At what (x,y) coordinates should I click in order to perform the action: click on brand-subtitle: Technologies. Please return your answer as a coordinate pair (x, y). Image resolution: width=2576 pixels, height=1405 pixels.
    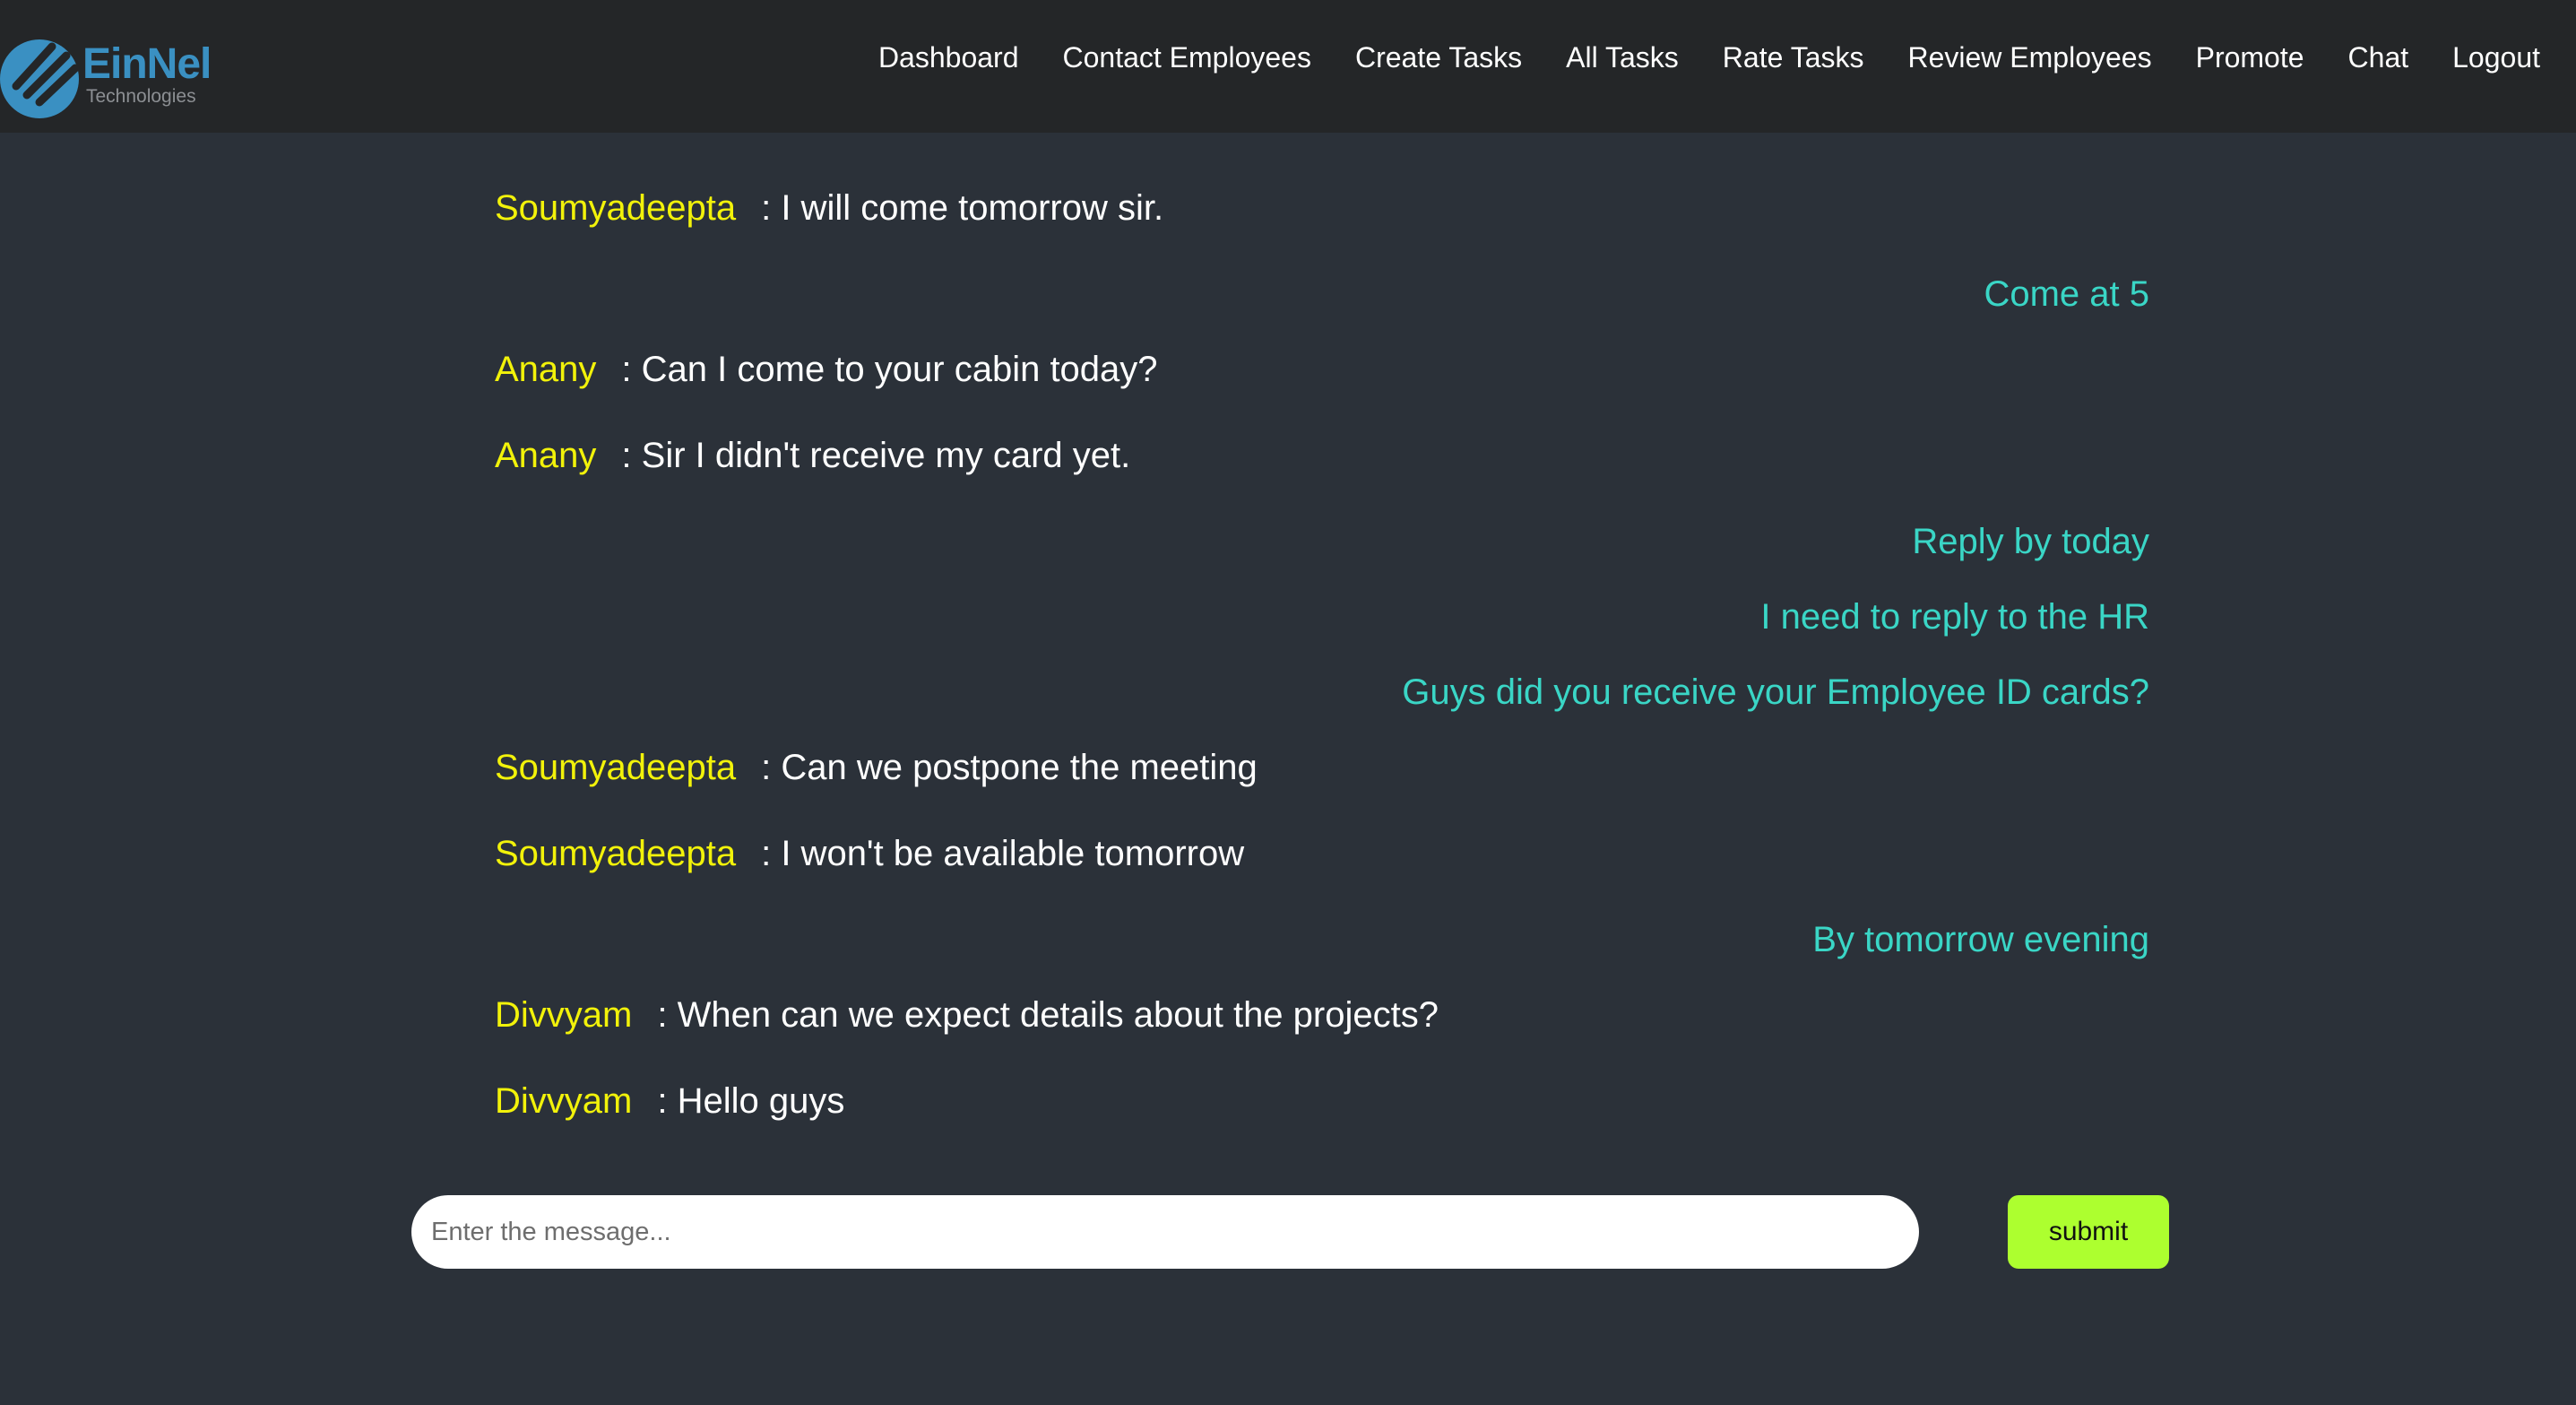
    Looking at the image, I should click on (141, 96).